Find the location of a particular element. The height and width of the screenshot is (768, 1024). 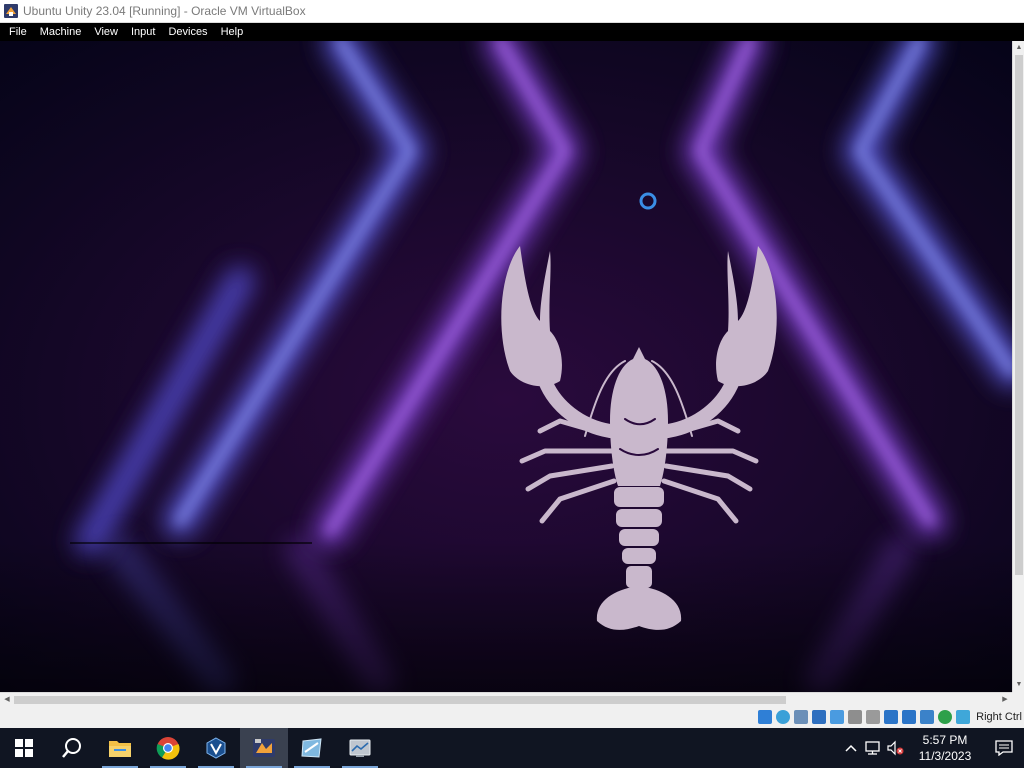

app-icon is located at coordinates (311, 748).